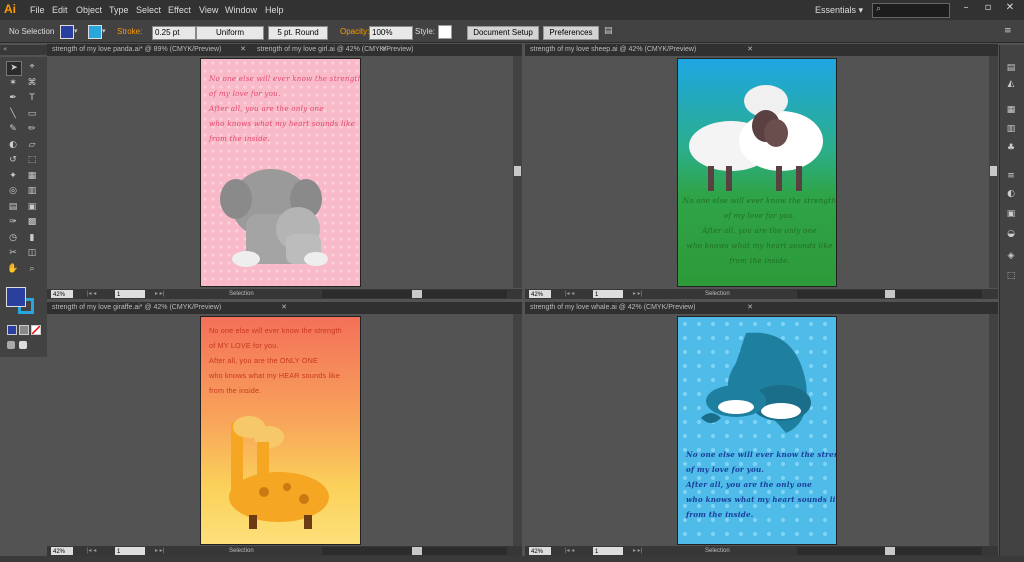 This screenshot has height=562, width=1024. I want to click on line-tool-icon: ╲, so click(13, 114).